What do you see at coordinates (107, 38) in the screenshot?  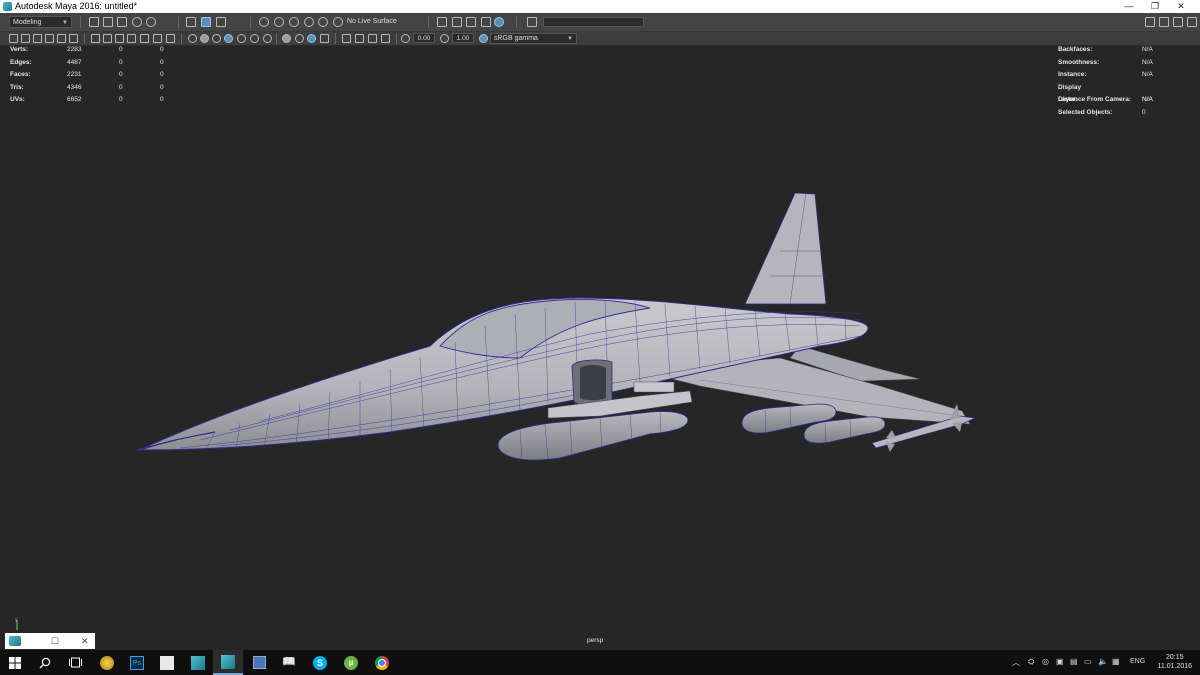 I see `film-gate-icon` at bounding box center [107, 38].